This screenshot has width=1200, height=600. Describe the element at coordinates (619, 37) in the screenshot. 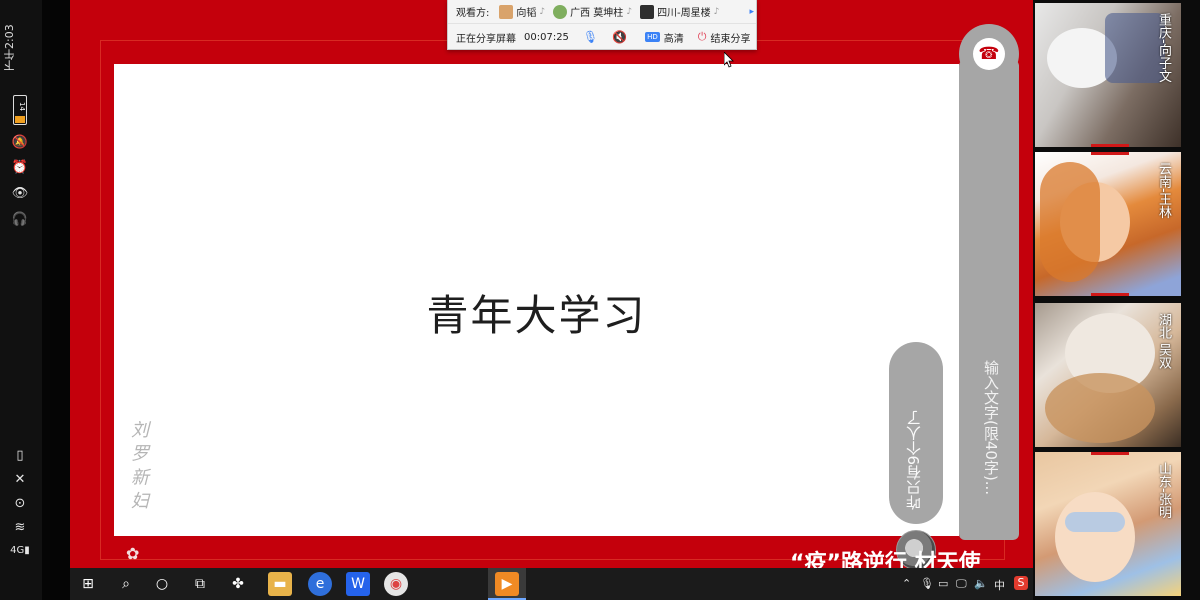

I see `speaker-muted-icon: 🔇` at that location.